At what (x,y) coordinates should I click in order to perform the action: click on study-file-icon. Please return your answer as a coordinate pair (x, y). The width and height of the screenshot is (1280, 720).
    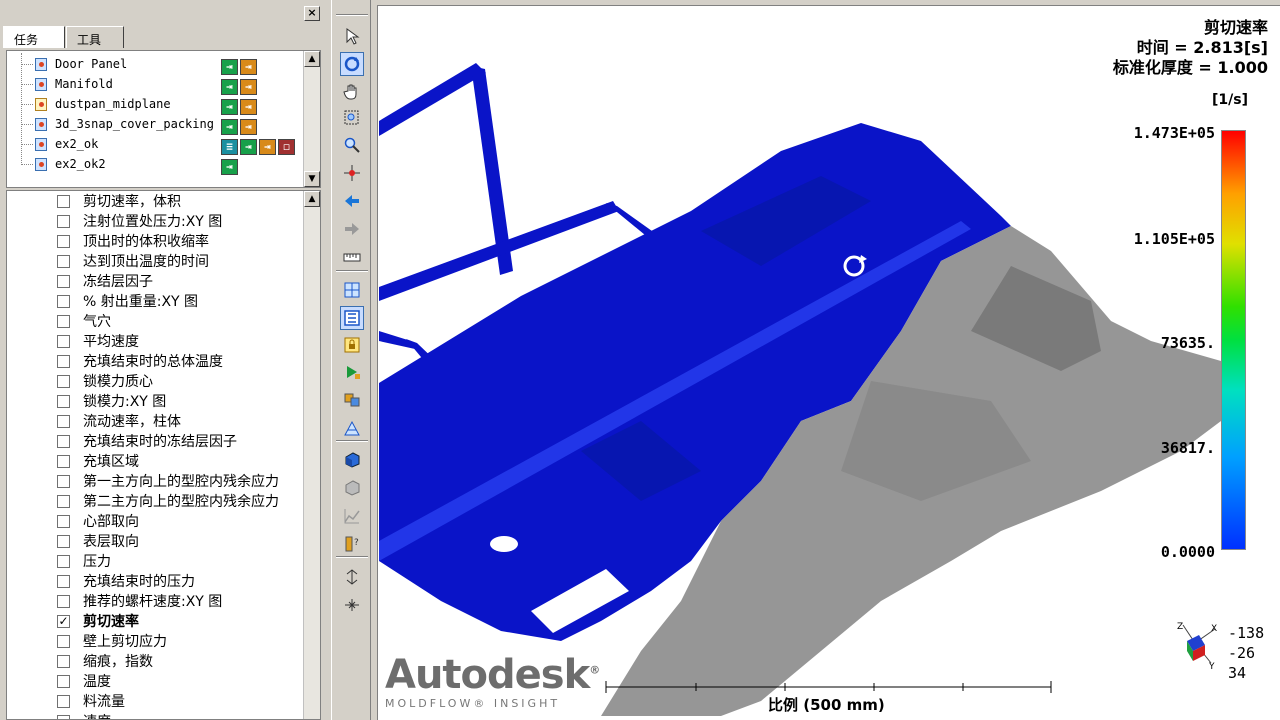
    Looking at the image, I should click on (41, 64).